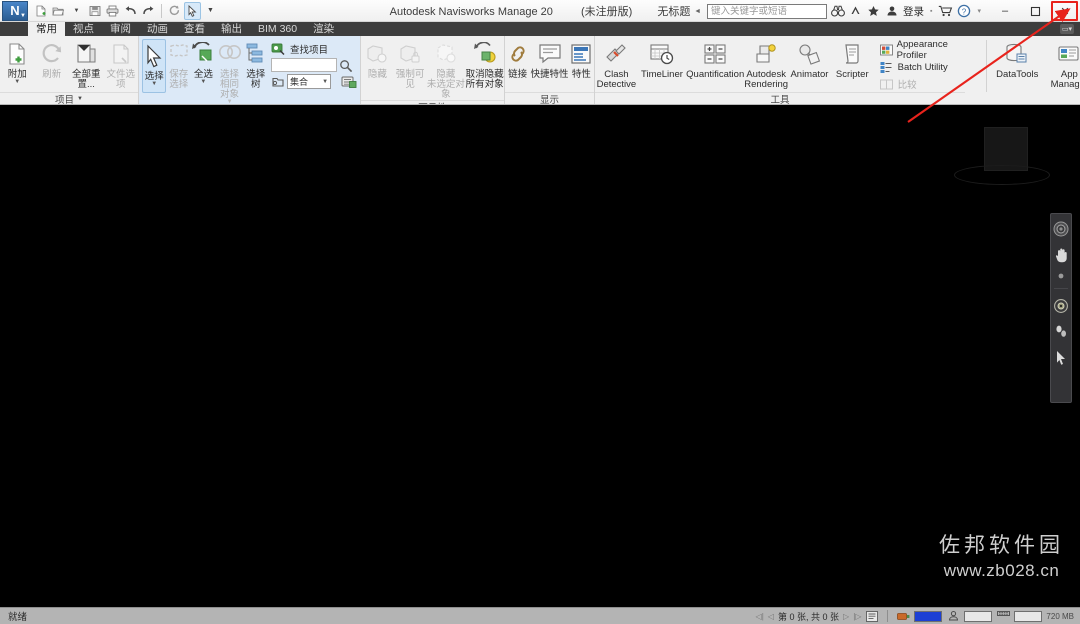  I want to click on properties-button: 特性, so click(581, 65).